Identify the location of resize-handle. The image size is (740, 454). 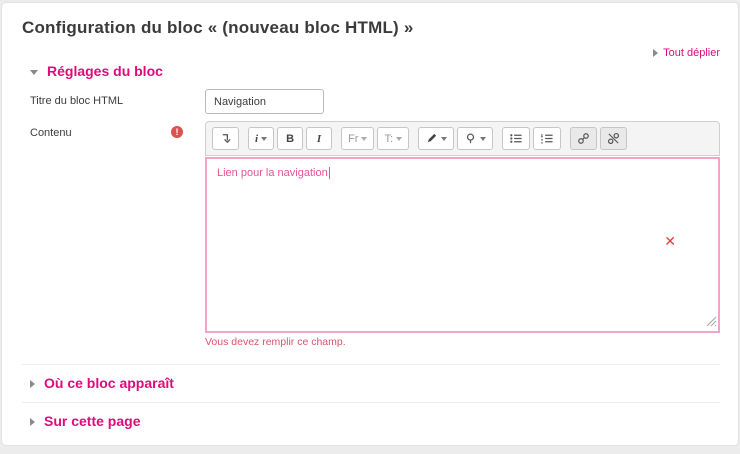
(711, 323).